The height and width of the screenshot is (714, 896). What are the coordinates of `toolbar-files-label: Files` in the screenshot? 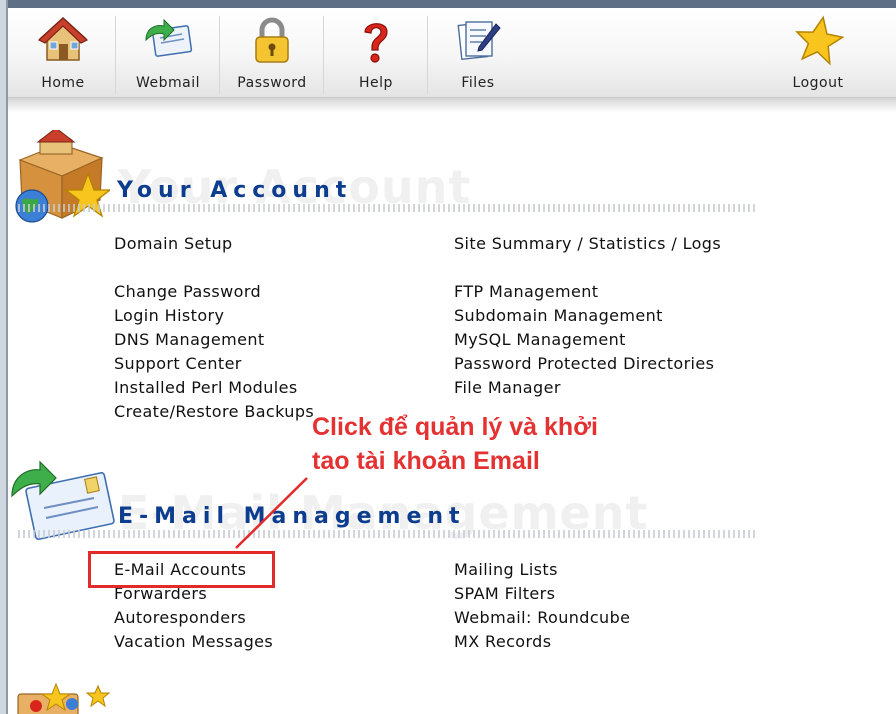 It's located at (478, 83).